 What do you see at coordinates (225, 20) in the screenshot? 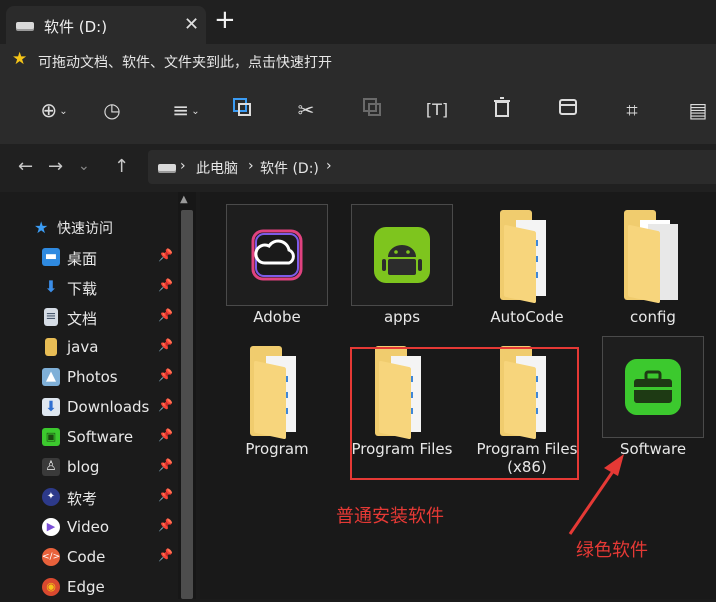
I see `new-tab-button: +` at bounding box center [225, 20].